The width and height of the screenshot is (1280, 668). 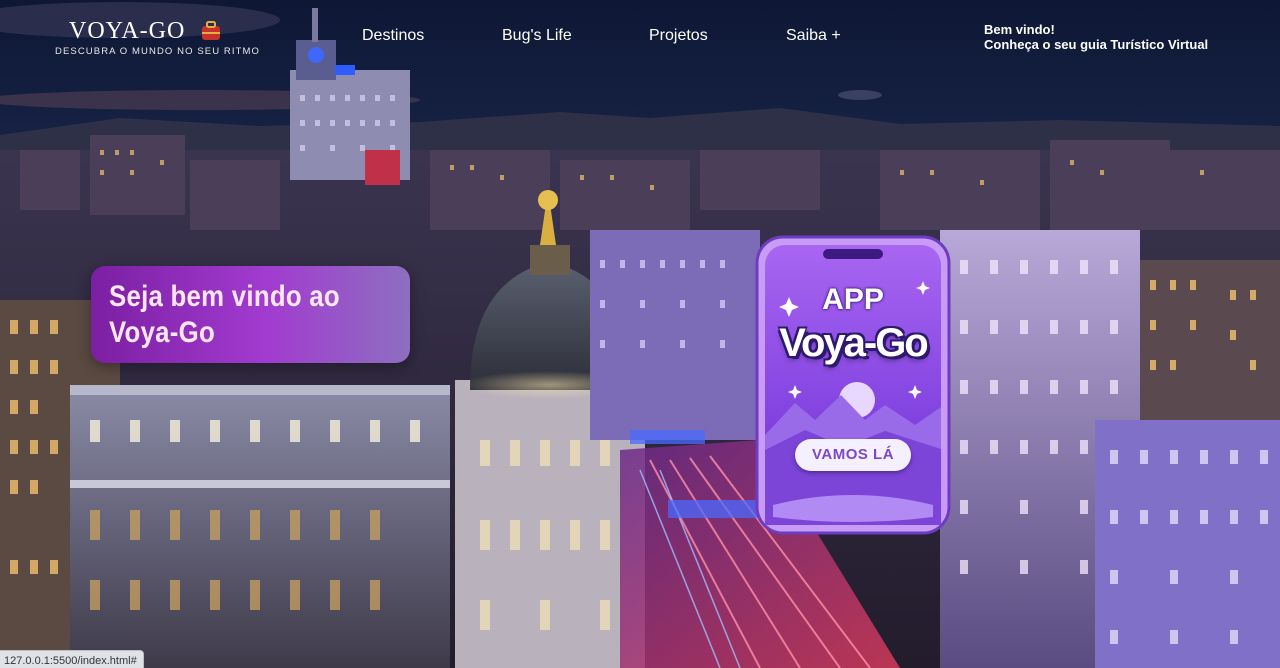 I want to click on vamos-la-button: VAMOS LÁ, so click(x=853, y=455).